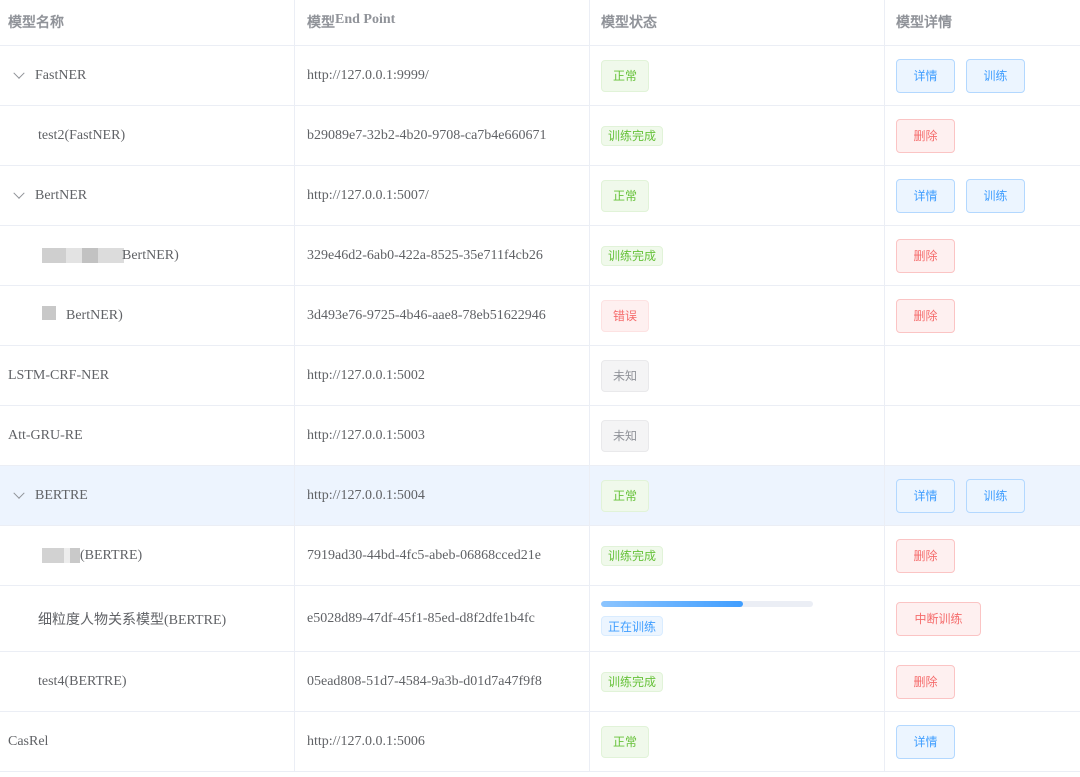 The width and height of the screenshot is (1080, 777). Describe the element at coordinates (61, 495) in the screenshot. I see `model-name: BERTRE` at that location.